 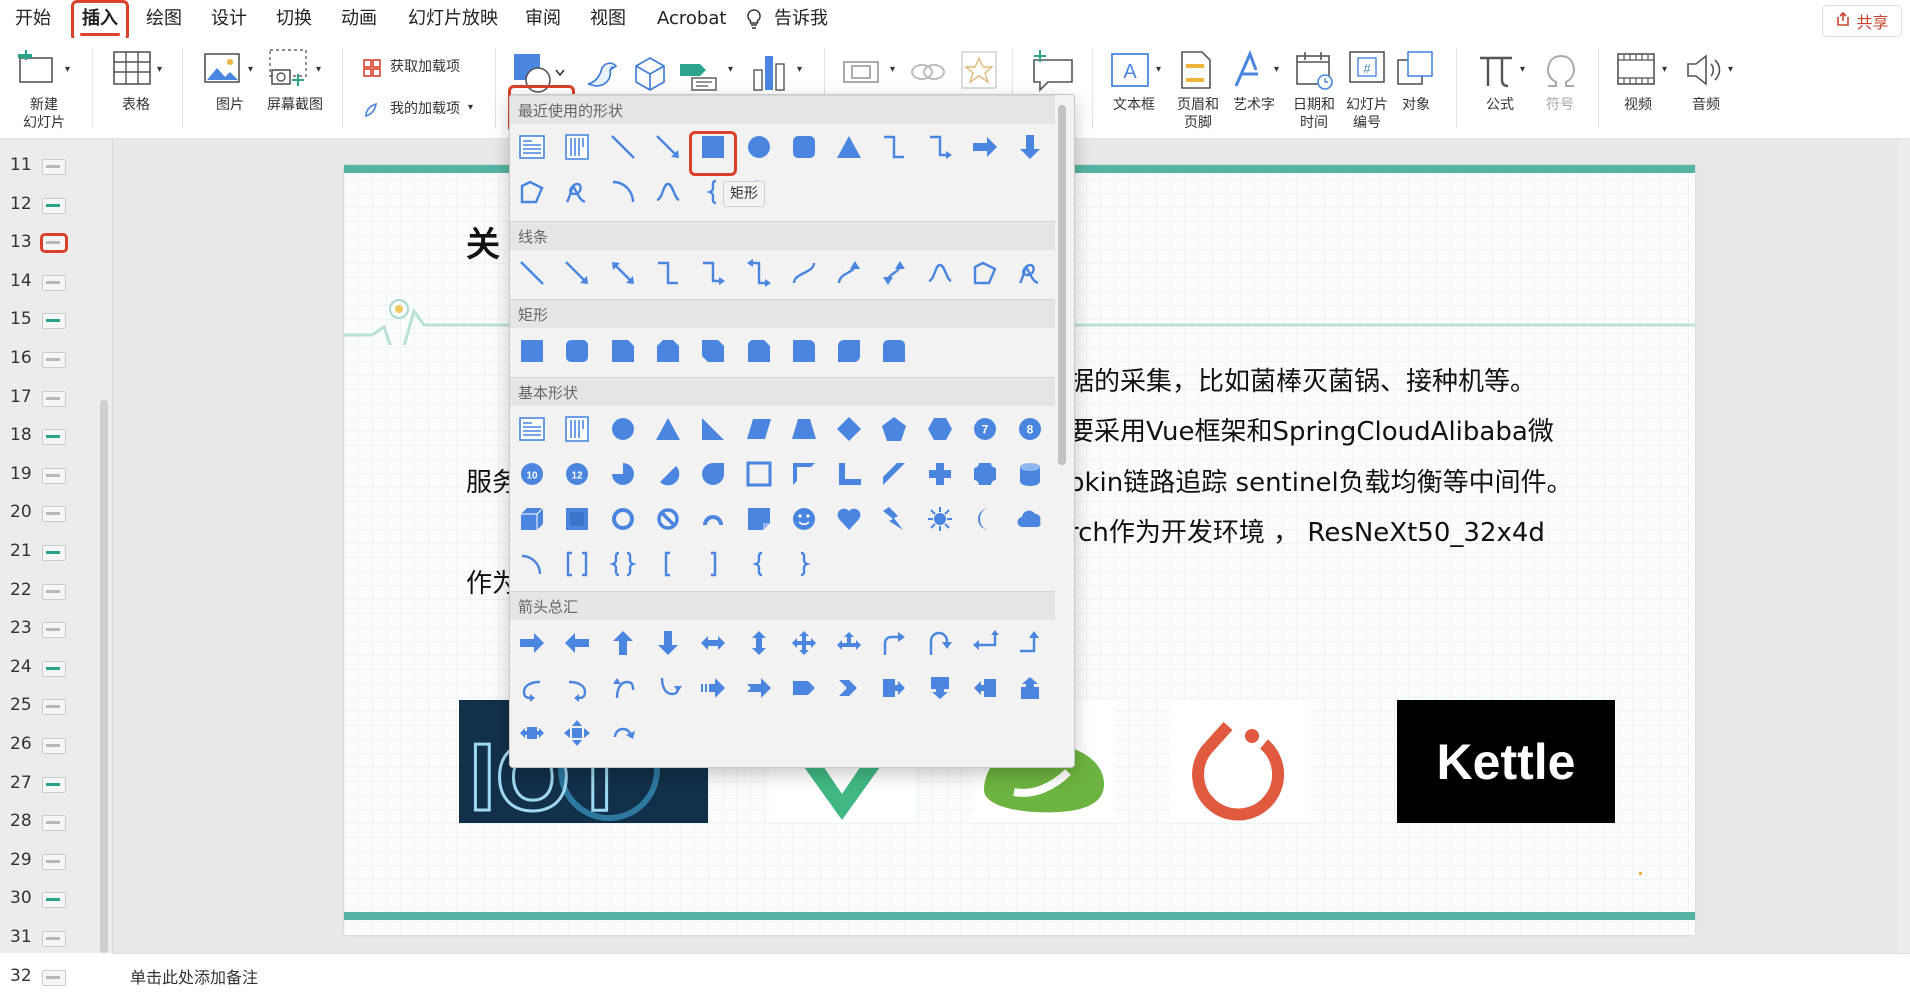 What do you see at coordinates (759, 519) in the screenshot?
I see `folded-shape-icon` at bounding box center [759, 519].